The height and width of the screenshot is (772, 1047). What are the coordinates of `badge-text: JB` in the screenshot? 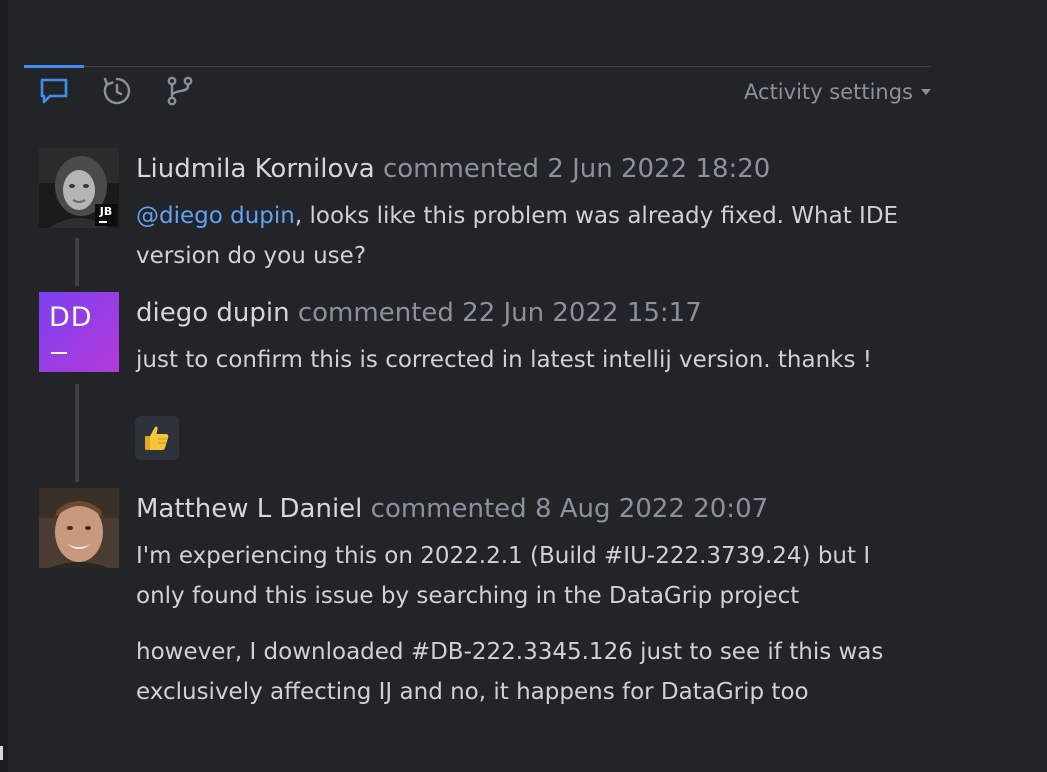 It's located at (106, 211).